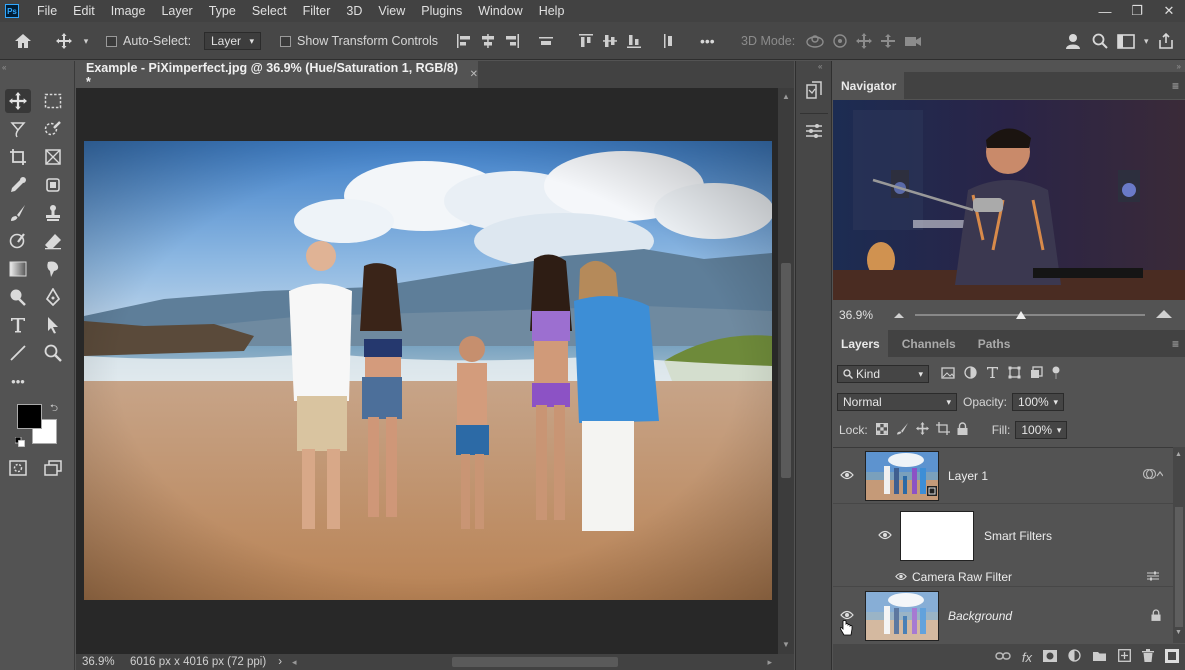  I want to click on collapse-dock-icon: », so click(1179, 66).